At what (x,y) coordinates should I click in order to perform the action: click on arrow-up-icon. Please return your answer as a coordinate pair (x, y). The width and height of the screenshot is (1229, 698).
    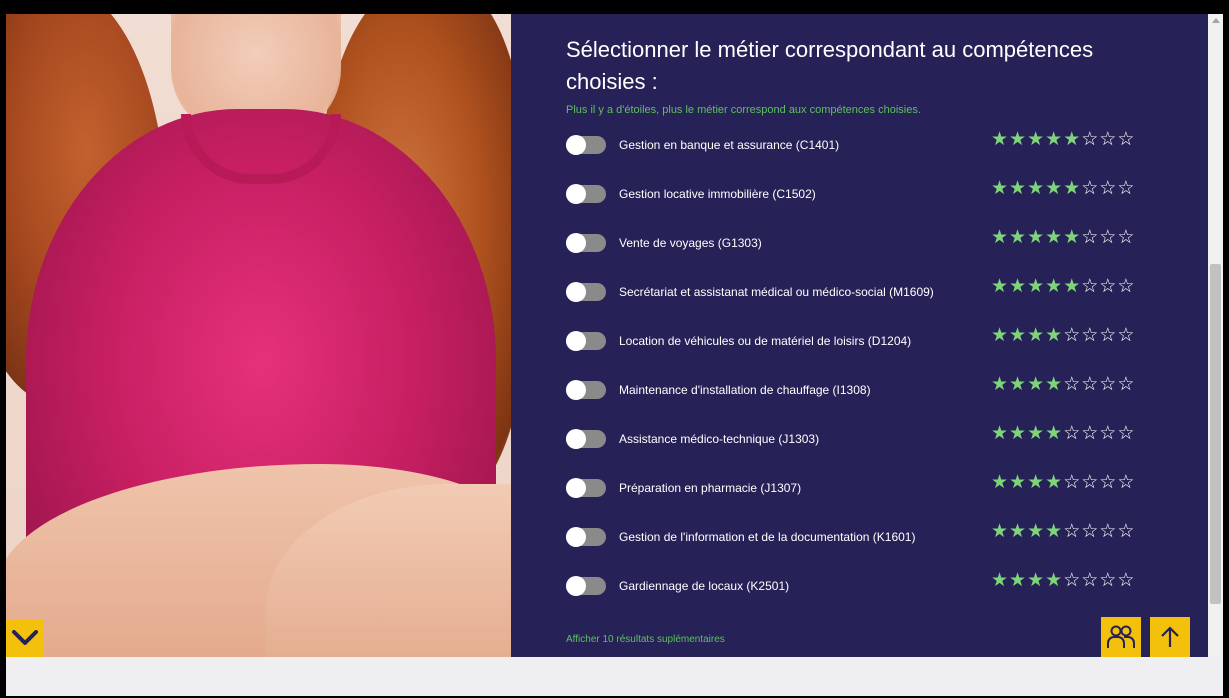
    Looking at the image, I should click on (1170, 636).